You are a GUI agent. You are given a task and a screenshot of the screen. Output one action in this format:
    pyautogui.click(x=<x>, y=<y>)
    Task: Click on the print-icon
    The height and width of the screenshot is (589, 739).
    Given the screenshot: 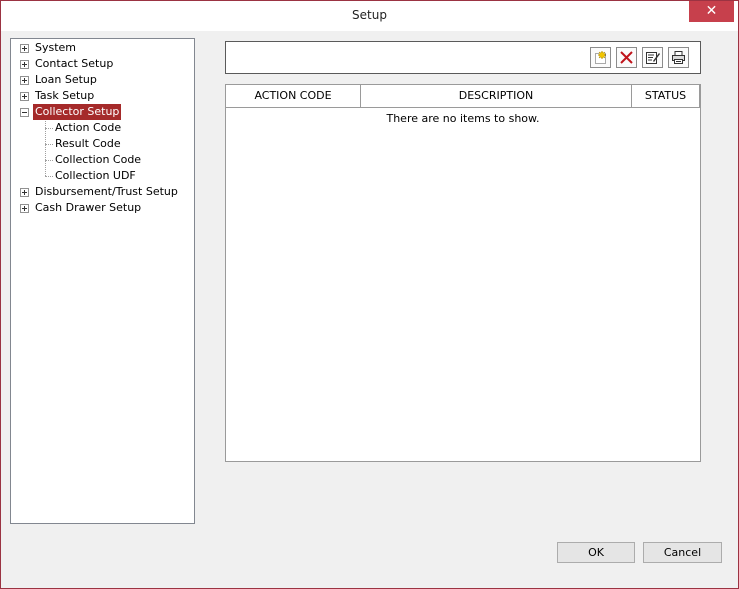 What is the action you would take?
    pyautogui.click(x=678, y=57)
    